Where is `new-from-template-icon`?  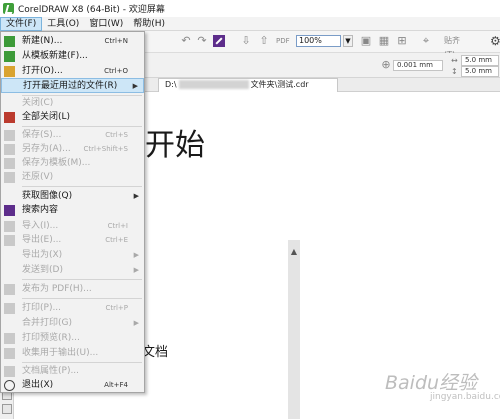 new-from-template-icon is located at coordinates (9, 56).